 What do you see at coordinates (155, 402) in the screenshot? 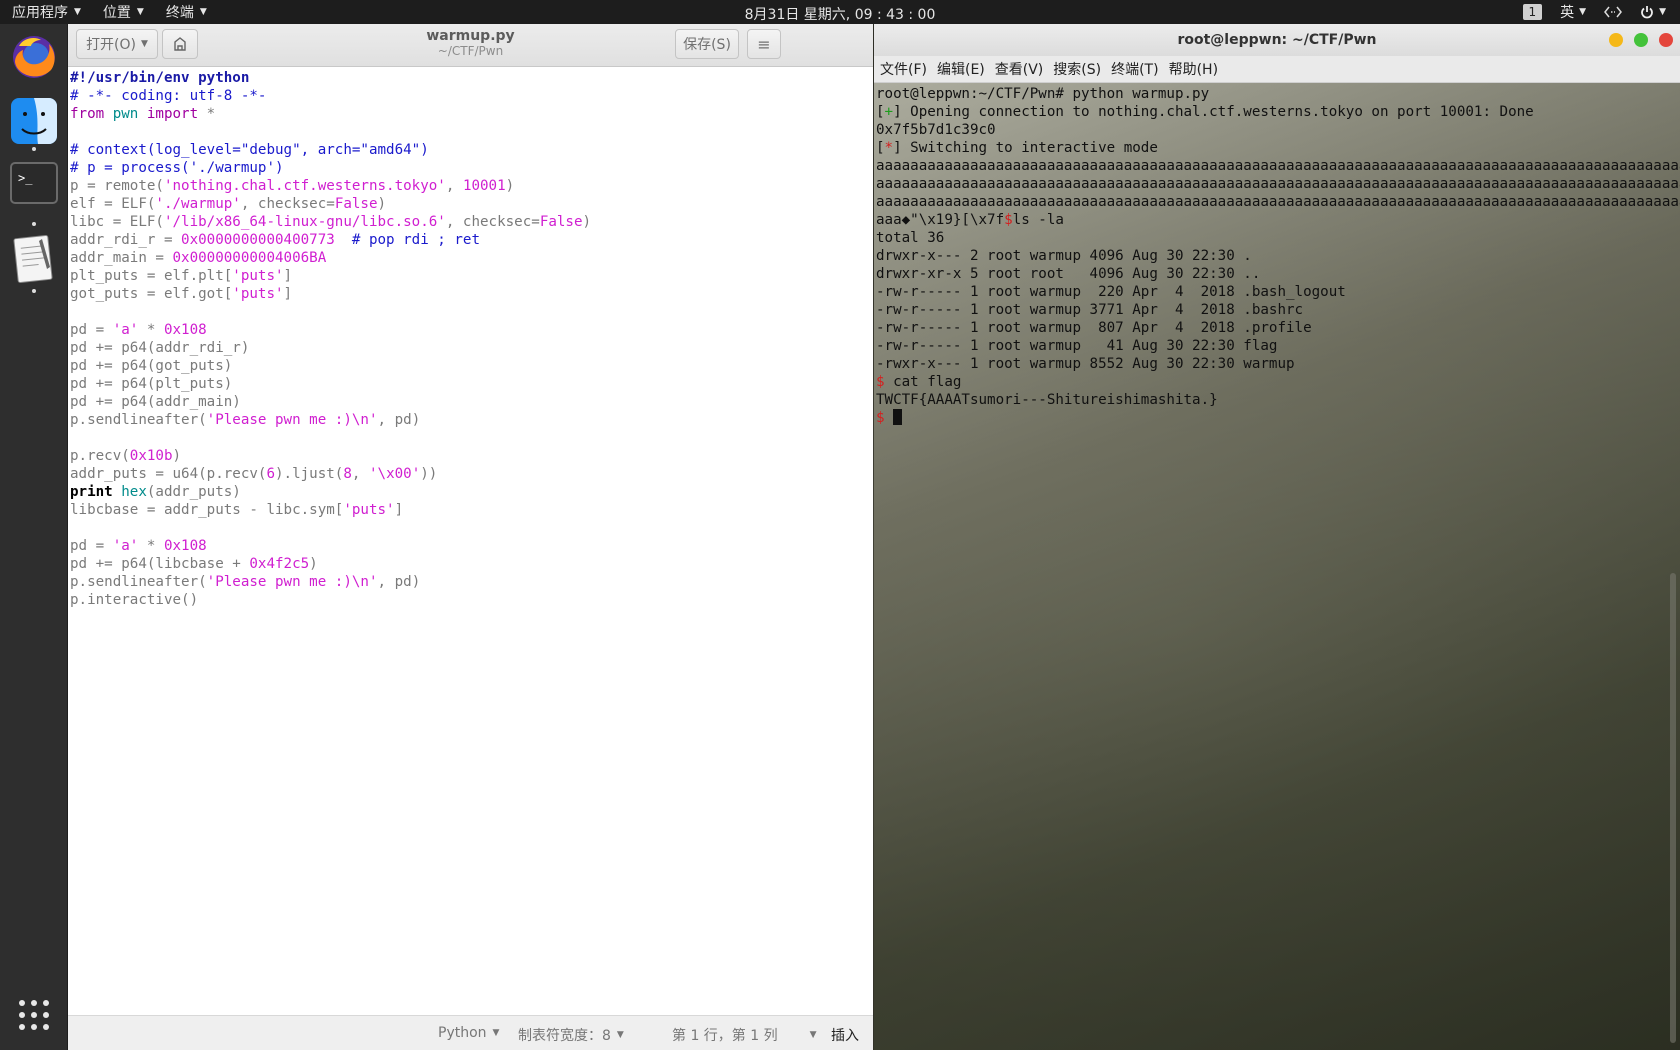
I see `code-line: pd += p64(addr_main)` at bounding box center [155, 402].